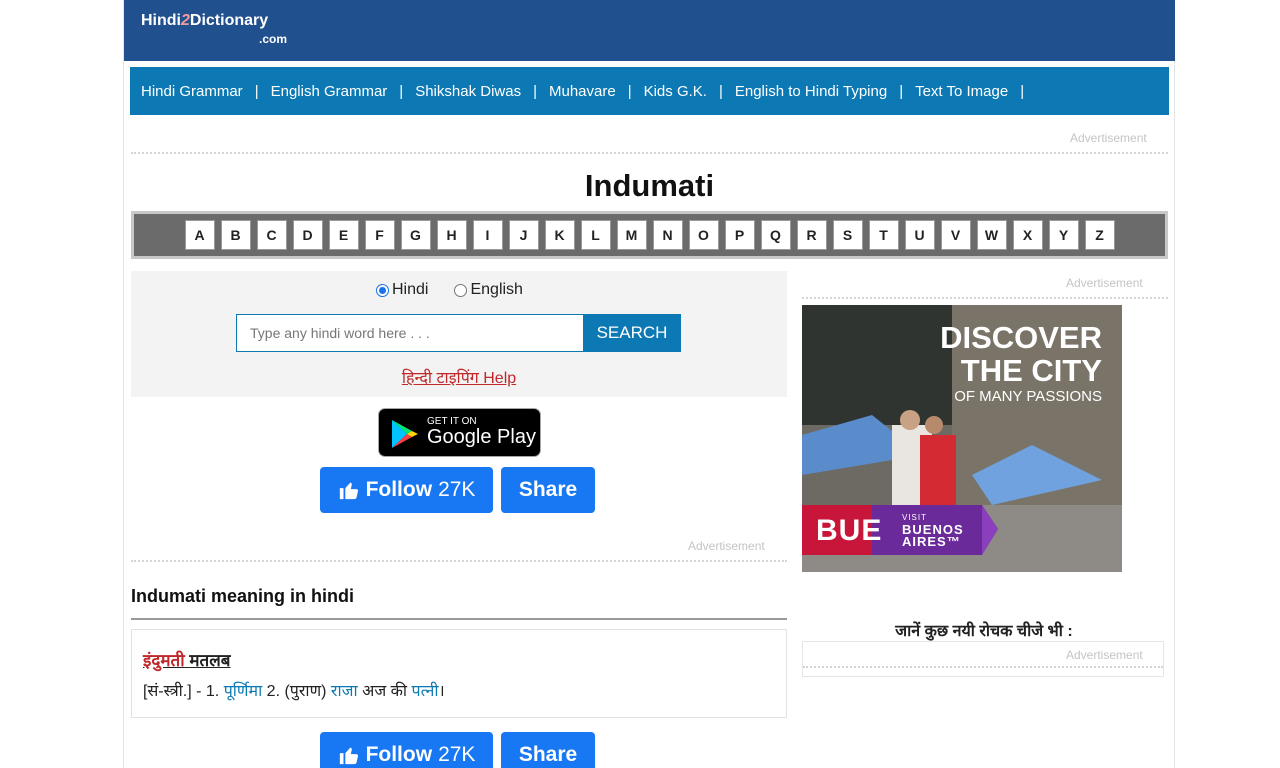  What do you see at coordinates (1099, 235) in the screenshot?
I see `letter-link-z: Z` at bounding box center [1099, 235].